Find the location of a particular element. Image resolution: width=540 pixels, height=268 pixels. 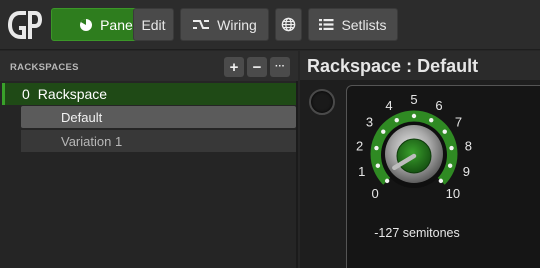

rackspace-index: 0 is located at coordinates (26, 94).